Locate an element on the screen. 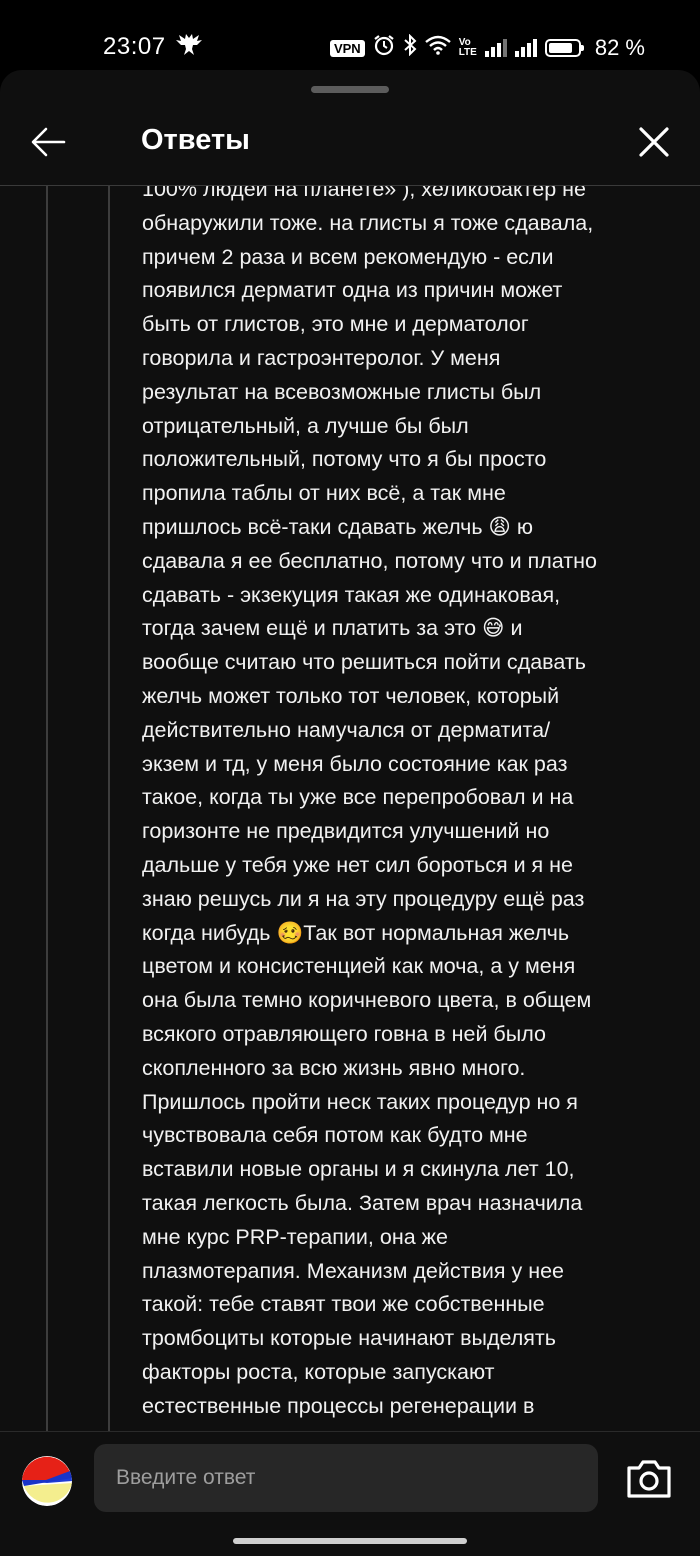 The height and width of the screenshot is (1556, 700). wifi-icon is located at coordinates (437, 48).